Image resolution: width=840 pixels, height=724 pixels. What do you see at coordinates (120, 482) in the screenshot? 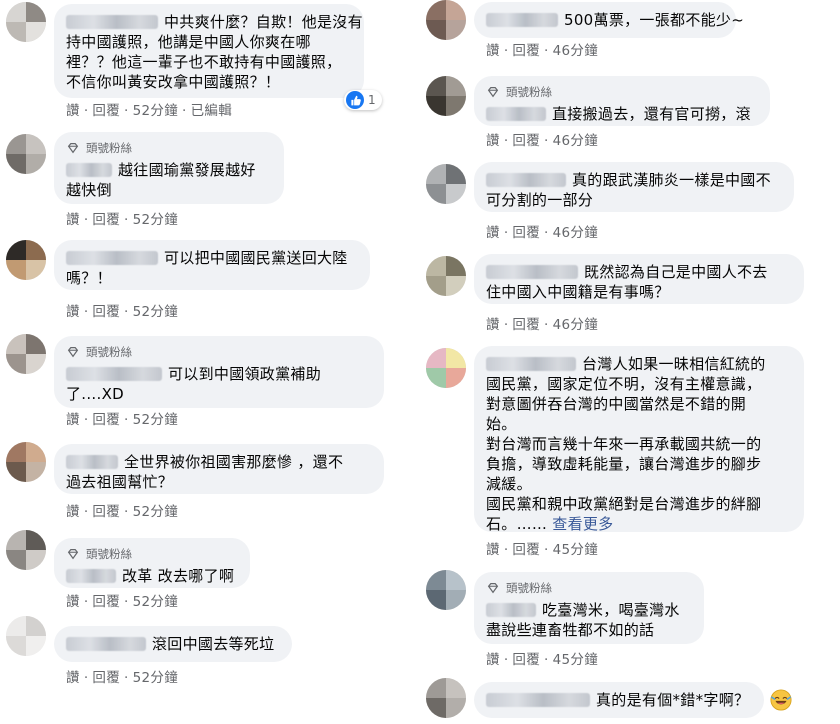
I see `comment-line: 過去祖國幫忙？` at bounding box center [120, 482].